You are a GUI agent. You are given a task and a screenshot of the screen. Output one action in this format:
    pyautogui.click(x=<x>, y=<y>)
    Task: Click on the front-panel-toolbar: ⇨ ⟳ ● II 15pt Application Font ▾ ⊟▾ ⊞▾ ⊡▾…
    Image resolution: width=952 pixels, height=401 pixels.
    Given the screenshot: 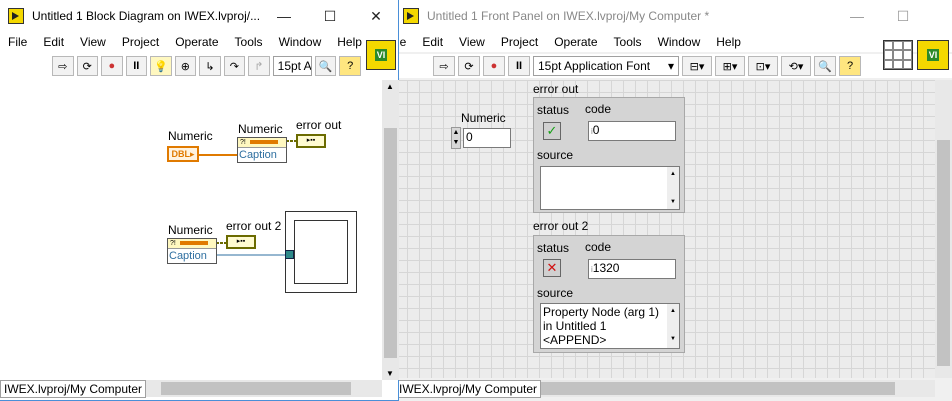 What is the action you would take?
    pyautogui.click(x=673, y=66)
    